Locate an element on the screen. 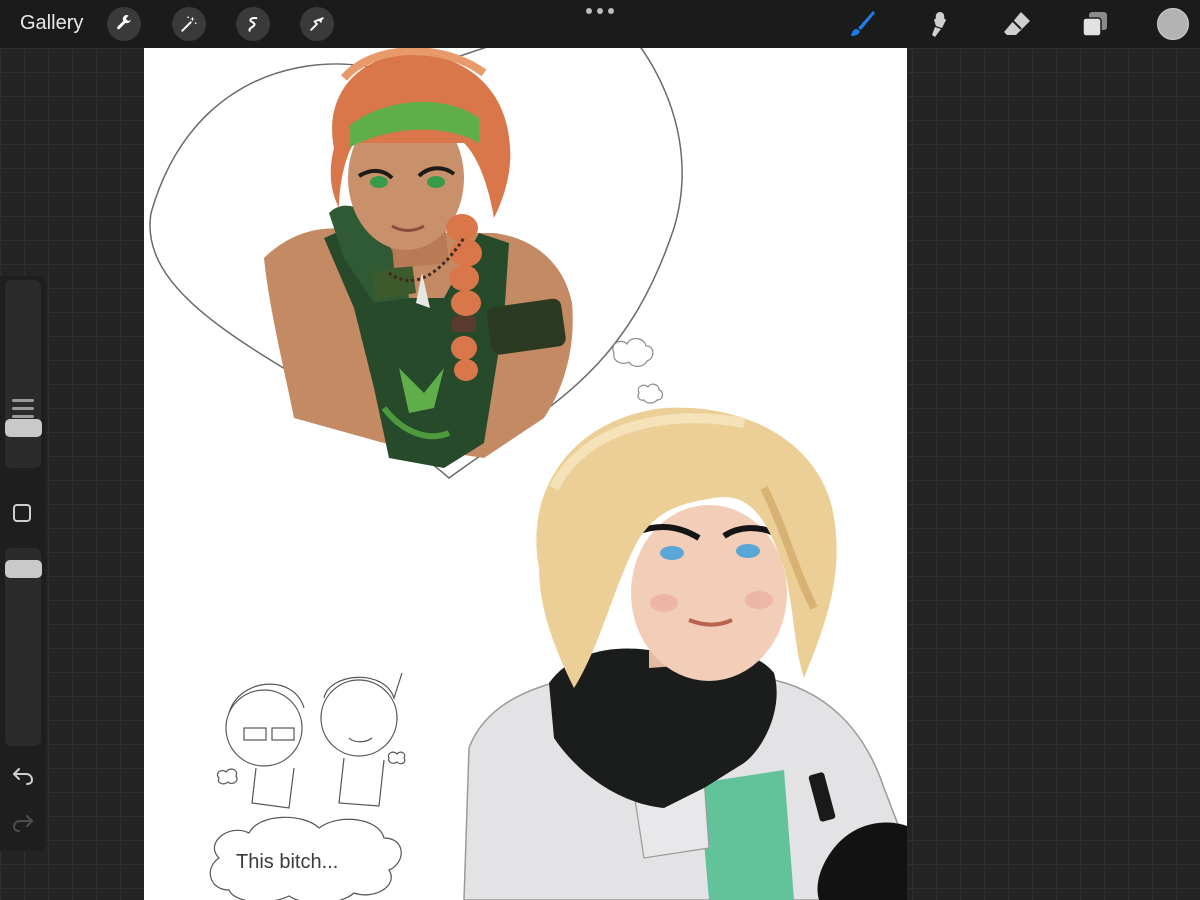  eraser-icon is located at coordinates (1017, 24).